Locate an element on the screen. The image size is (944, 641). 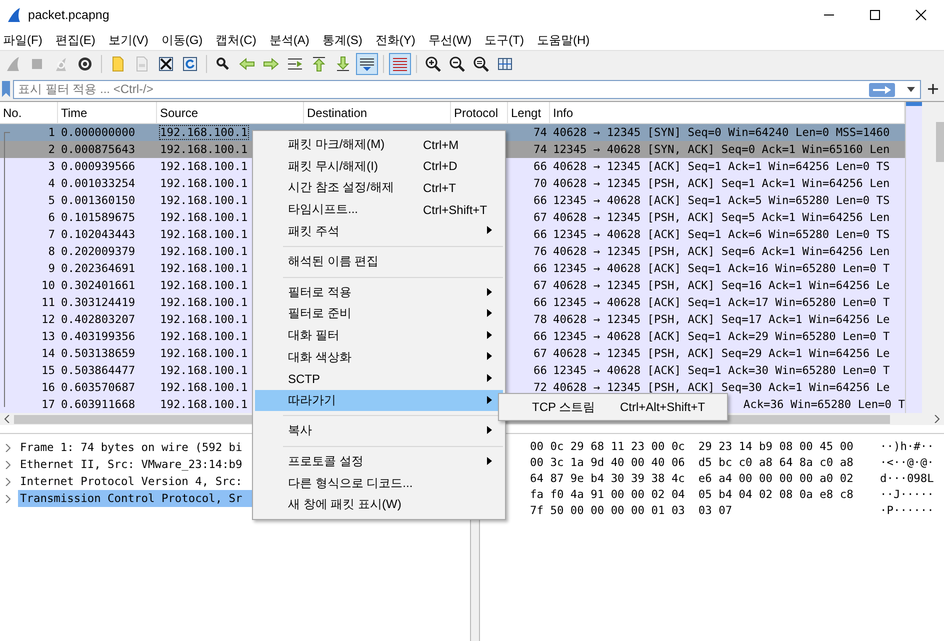
packet-time: 0.503138659 is located at coordinates (98, 353).